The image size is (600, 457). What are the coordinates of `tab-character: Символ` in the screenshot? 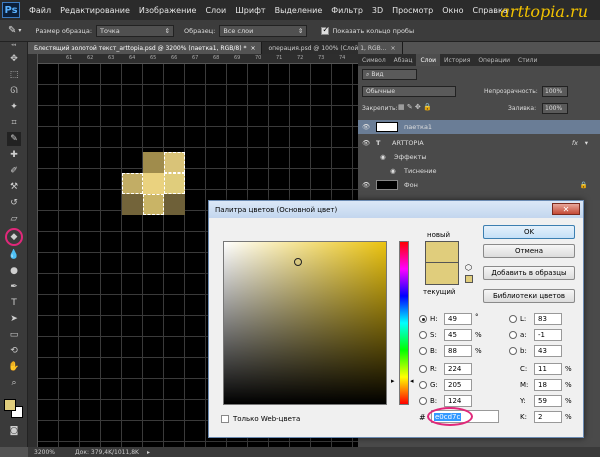 It's located at (374, 60).